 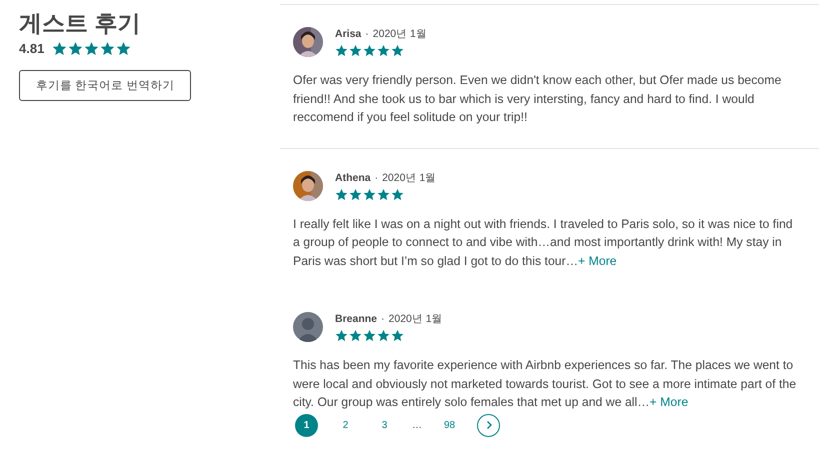 I want to click on review-text: I really felt like I was on a night out with friends. I traveled to Paris solo, so it was nice to find a group of people to connect to and vibe with…and most importantly drink with! My stay in Paris was short but I’m so glad I got to do this tour…+ More, so click(x=543, y=243).